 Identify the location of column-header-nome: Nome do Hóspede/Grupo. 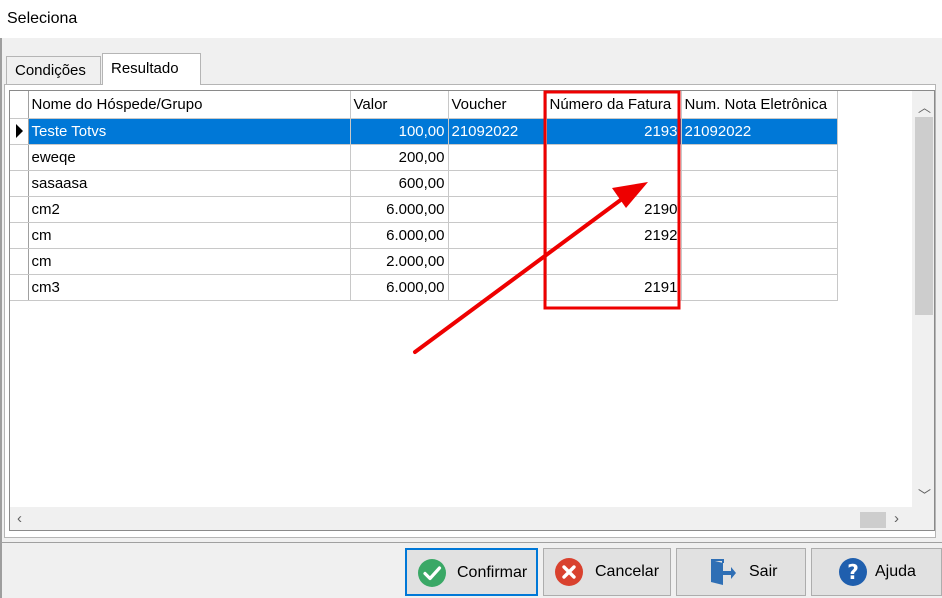
(189, 105).